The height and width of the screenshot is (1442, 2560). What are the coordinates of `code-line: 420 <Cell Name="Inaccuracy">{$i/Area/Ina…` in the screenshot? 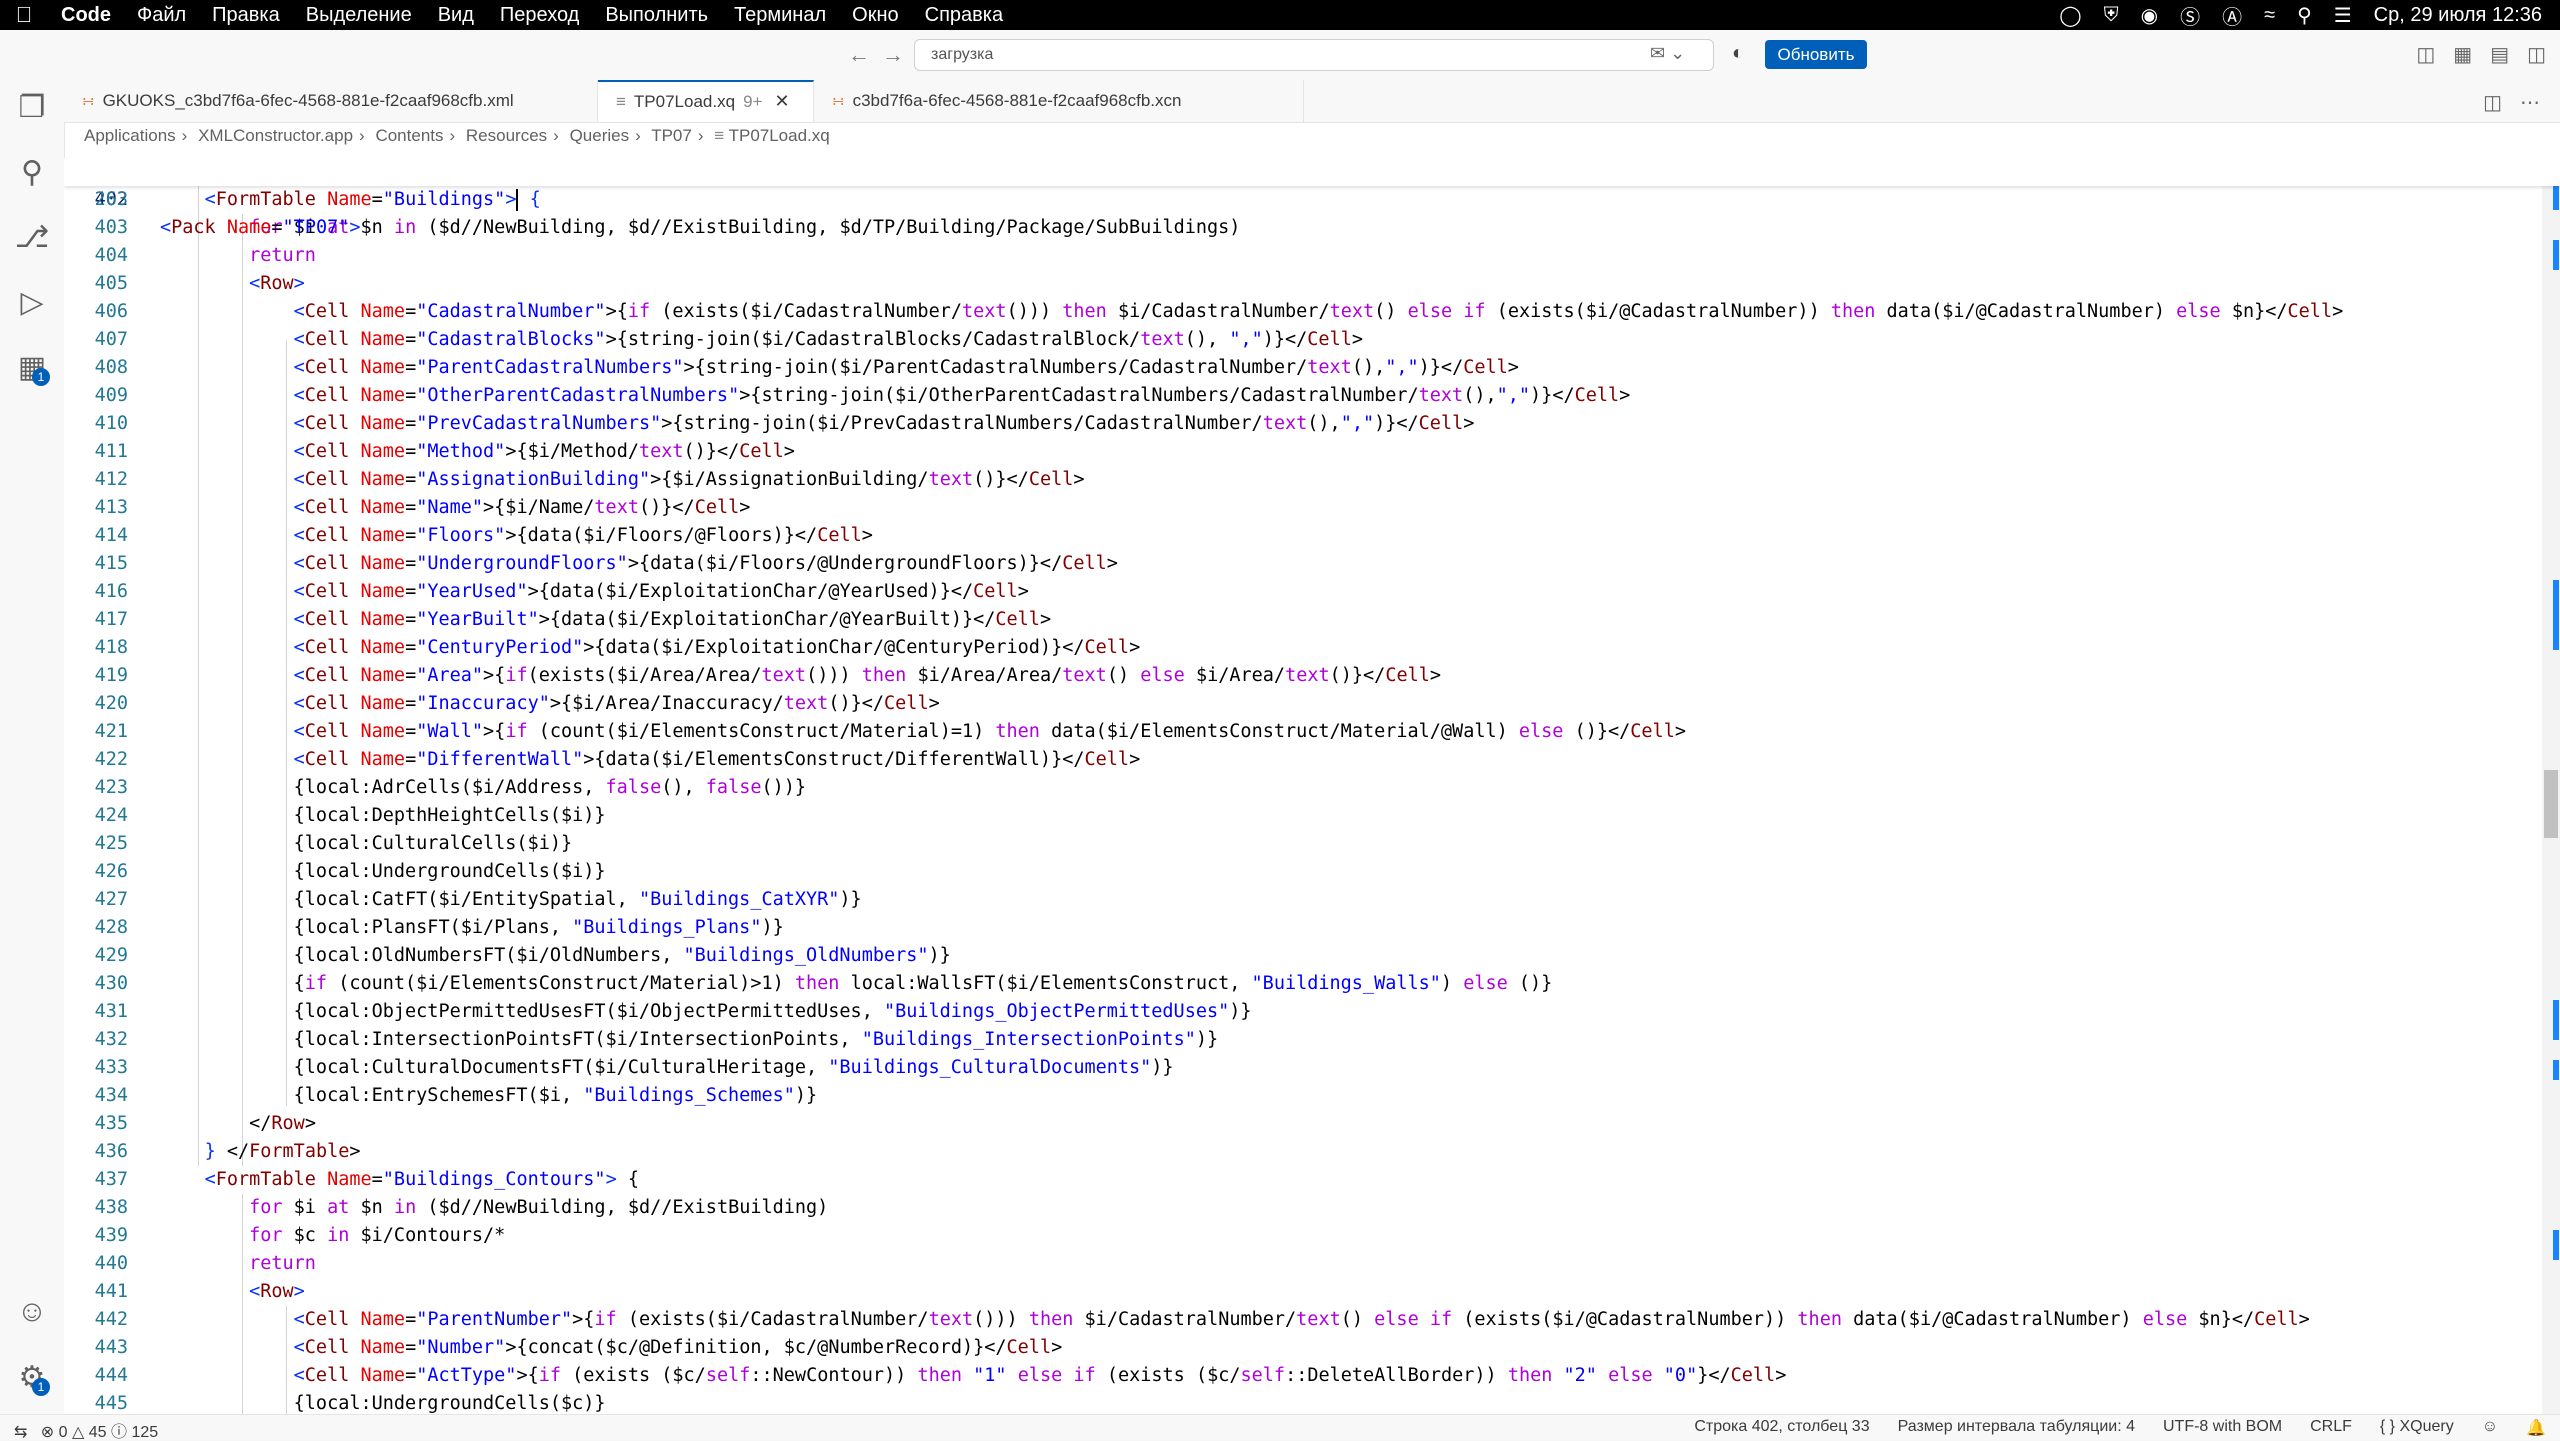 It's located at (1299, 704).